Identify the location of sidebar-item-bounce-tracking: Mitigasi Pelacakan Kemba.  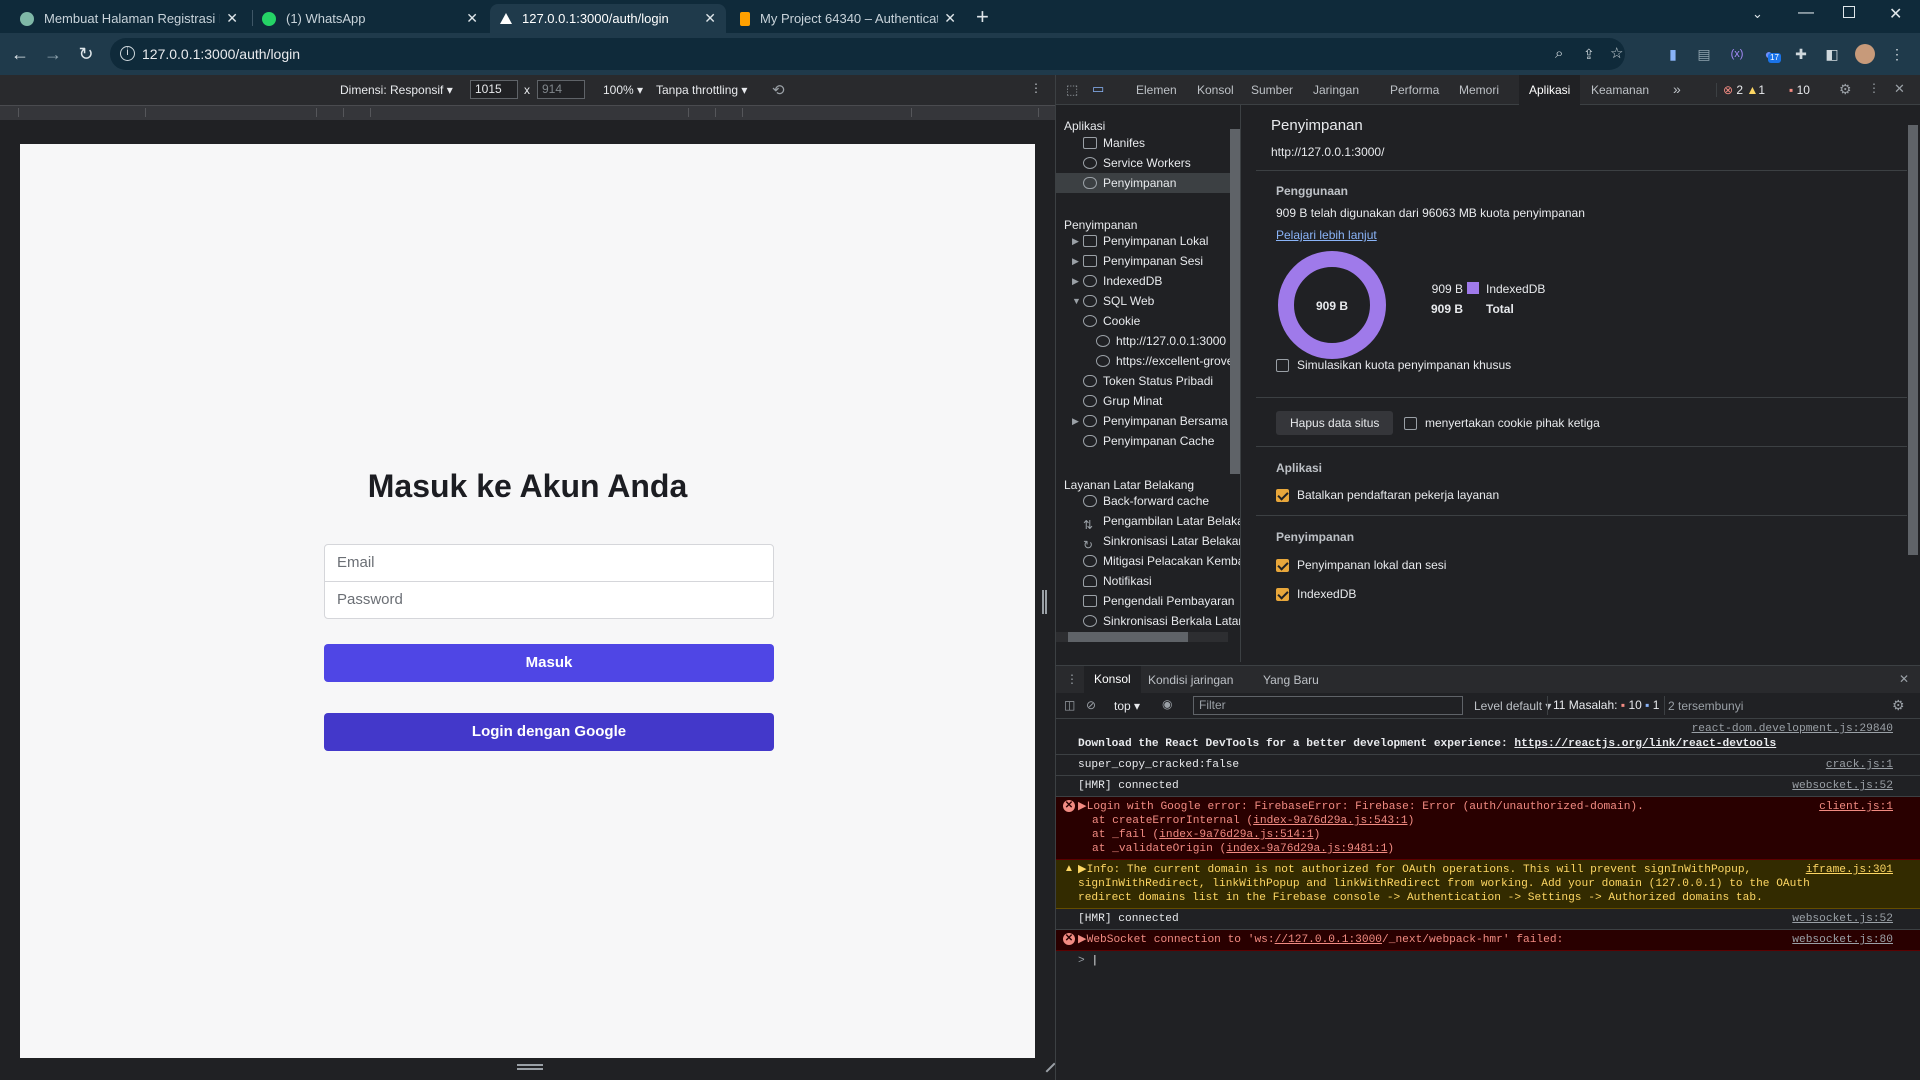
(1161, 561).